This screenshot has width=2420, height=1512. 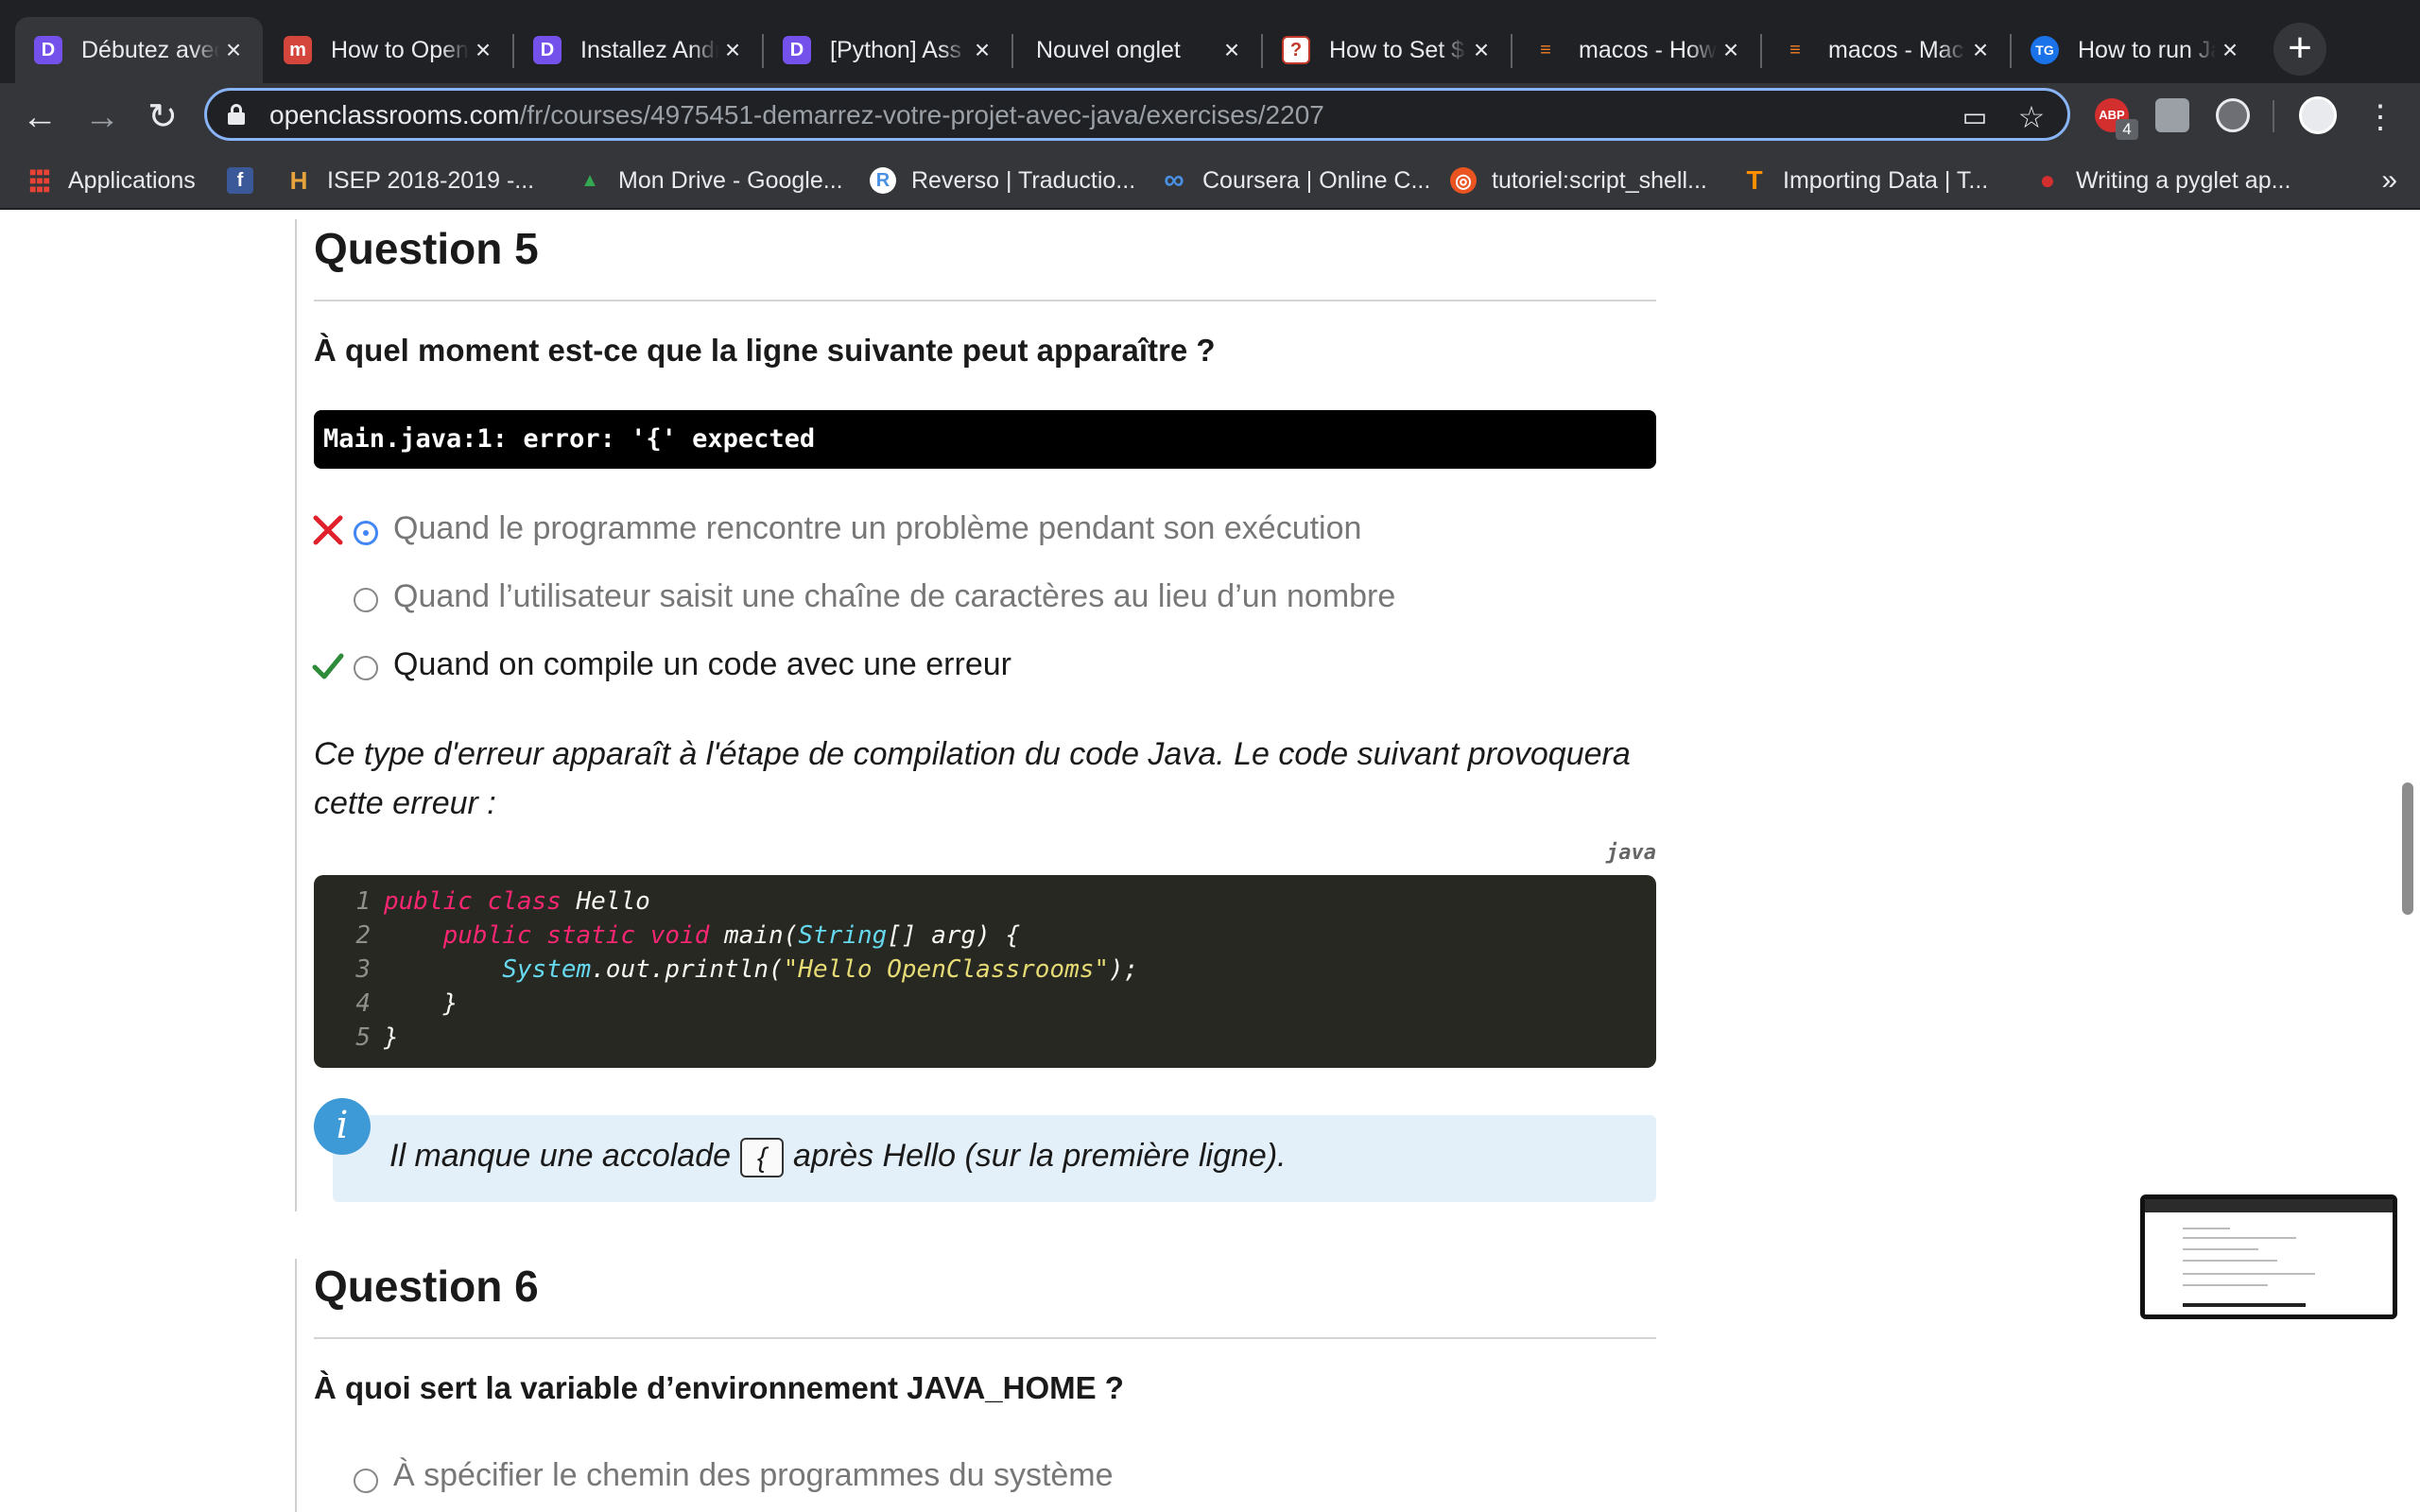 I want to click on tab-title: [Python] Ass, so click(x=895, y=49).